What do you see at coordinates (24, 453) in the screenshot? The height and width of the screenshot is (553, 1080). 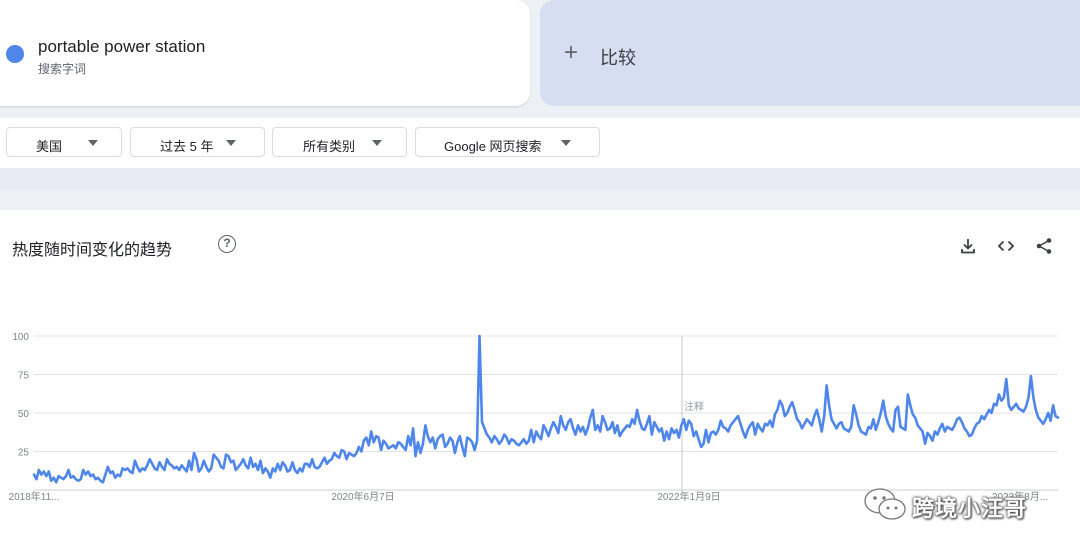 I see `y-tick-label: 25` at bounding box center [24, 453].